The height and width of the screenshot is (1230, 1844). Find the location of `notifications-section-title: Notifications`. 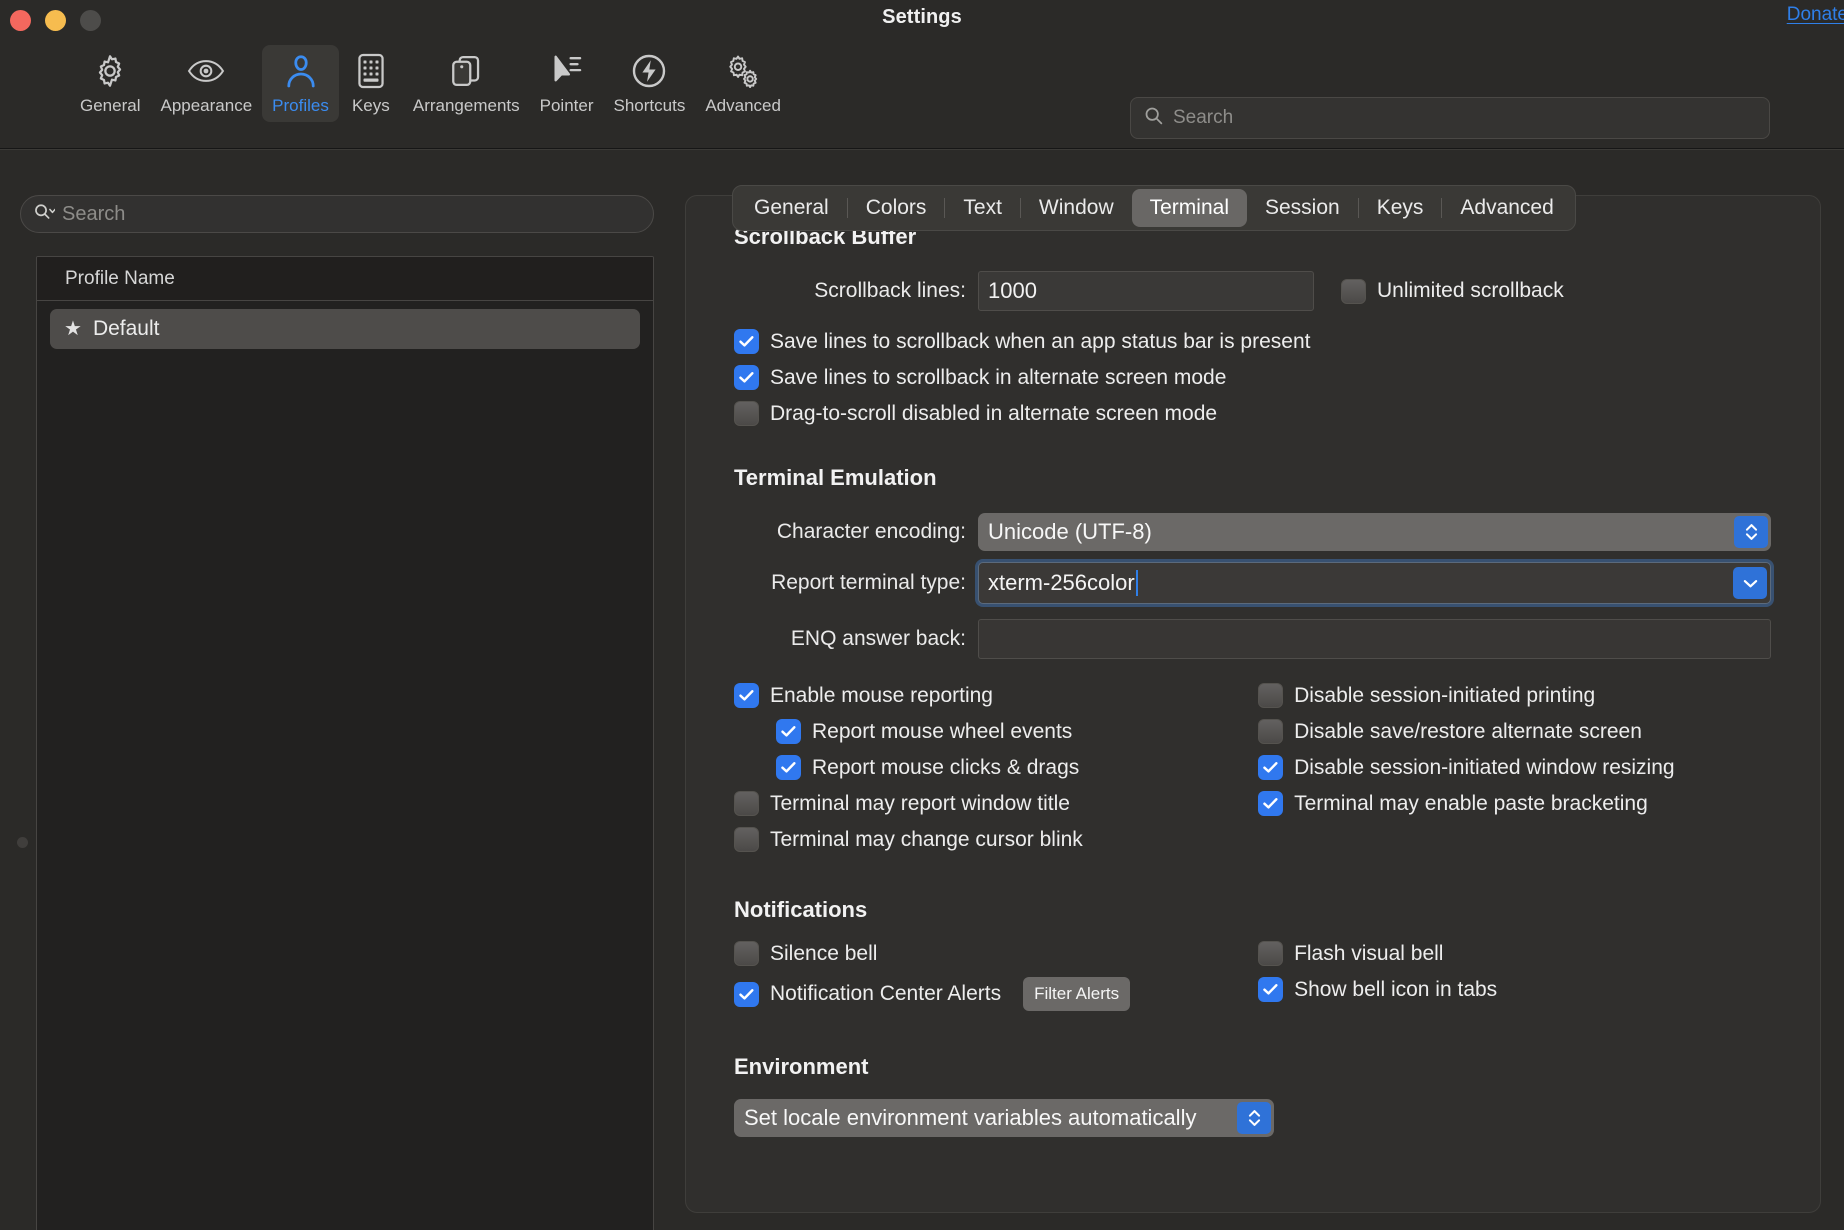

notifications-section-title: Notifications is located at coordinates (801, 909).